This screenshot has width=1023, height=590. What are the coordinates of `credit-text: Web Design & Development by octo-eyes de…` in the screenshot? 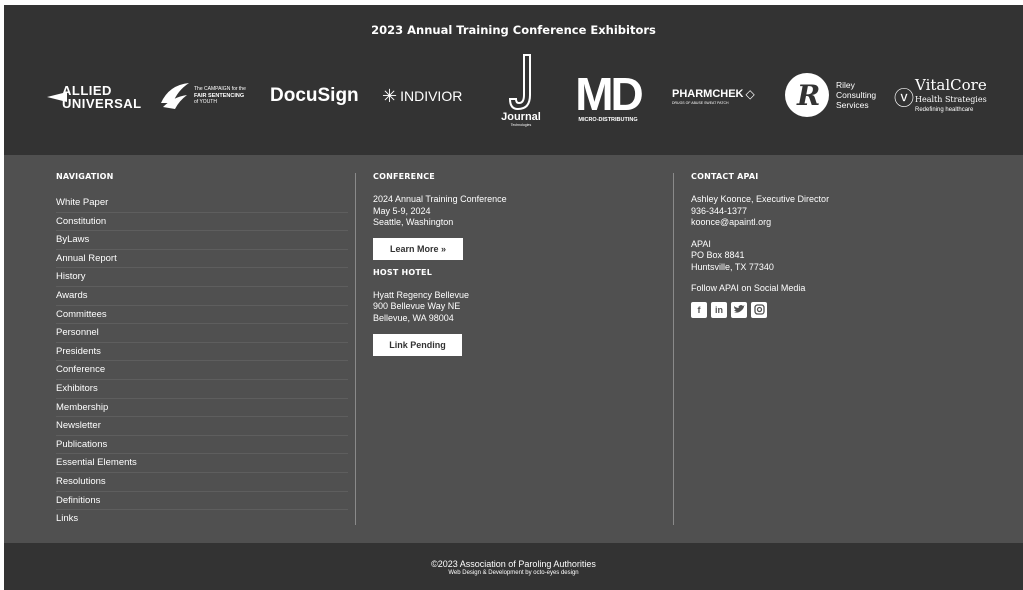 It's located at (513, 573).